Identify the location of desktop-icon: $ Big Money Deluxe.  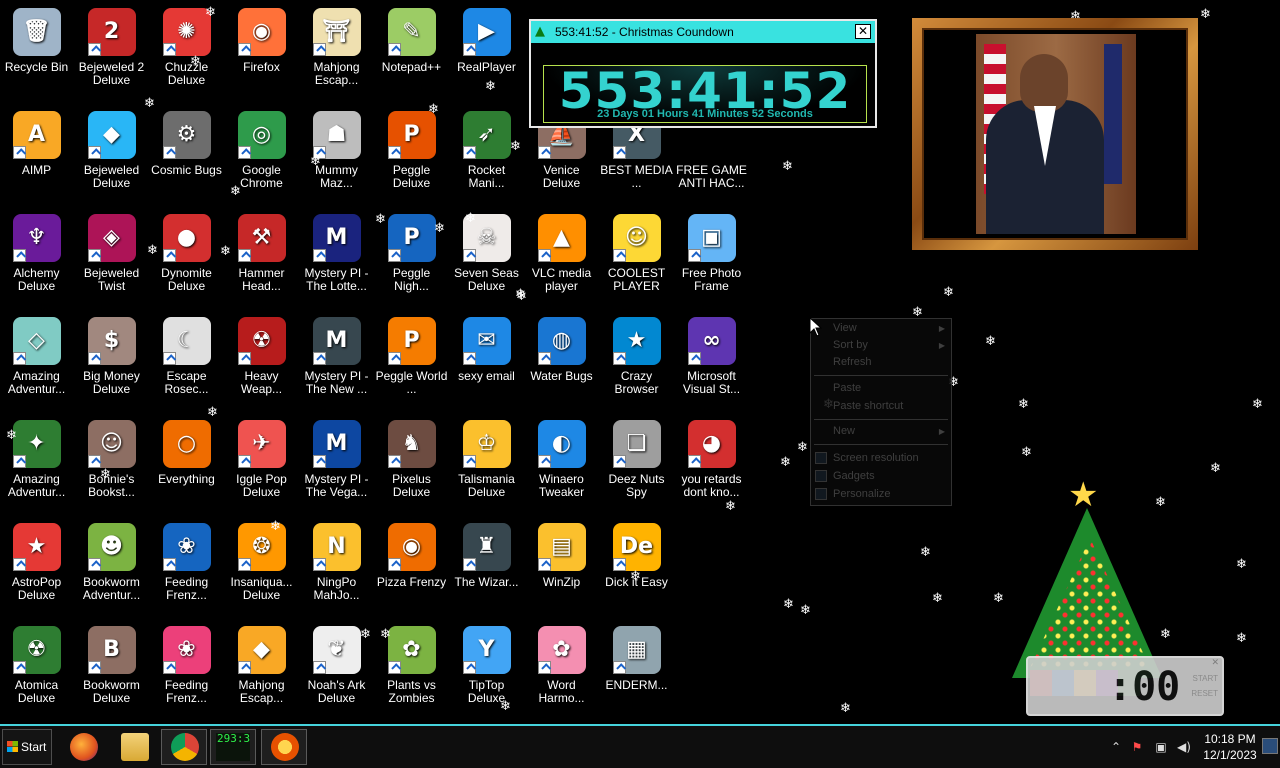
(111, 363).